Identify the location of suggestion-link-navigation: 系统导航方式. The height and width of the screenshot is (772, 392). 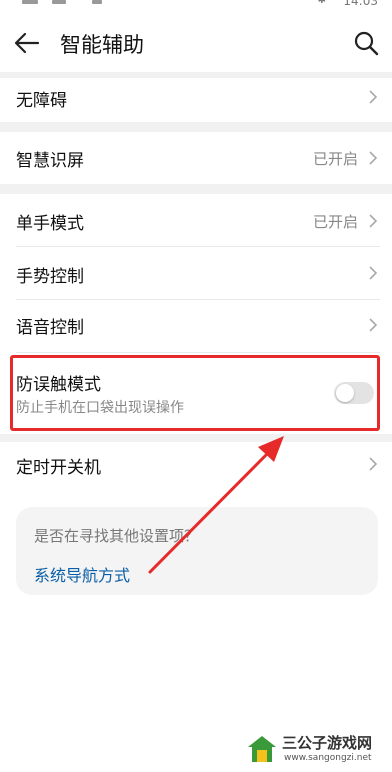
(82, 574).